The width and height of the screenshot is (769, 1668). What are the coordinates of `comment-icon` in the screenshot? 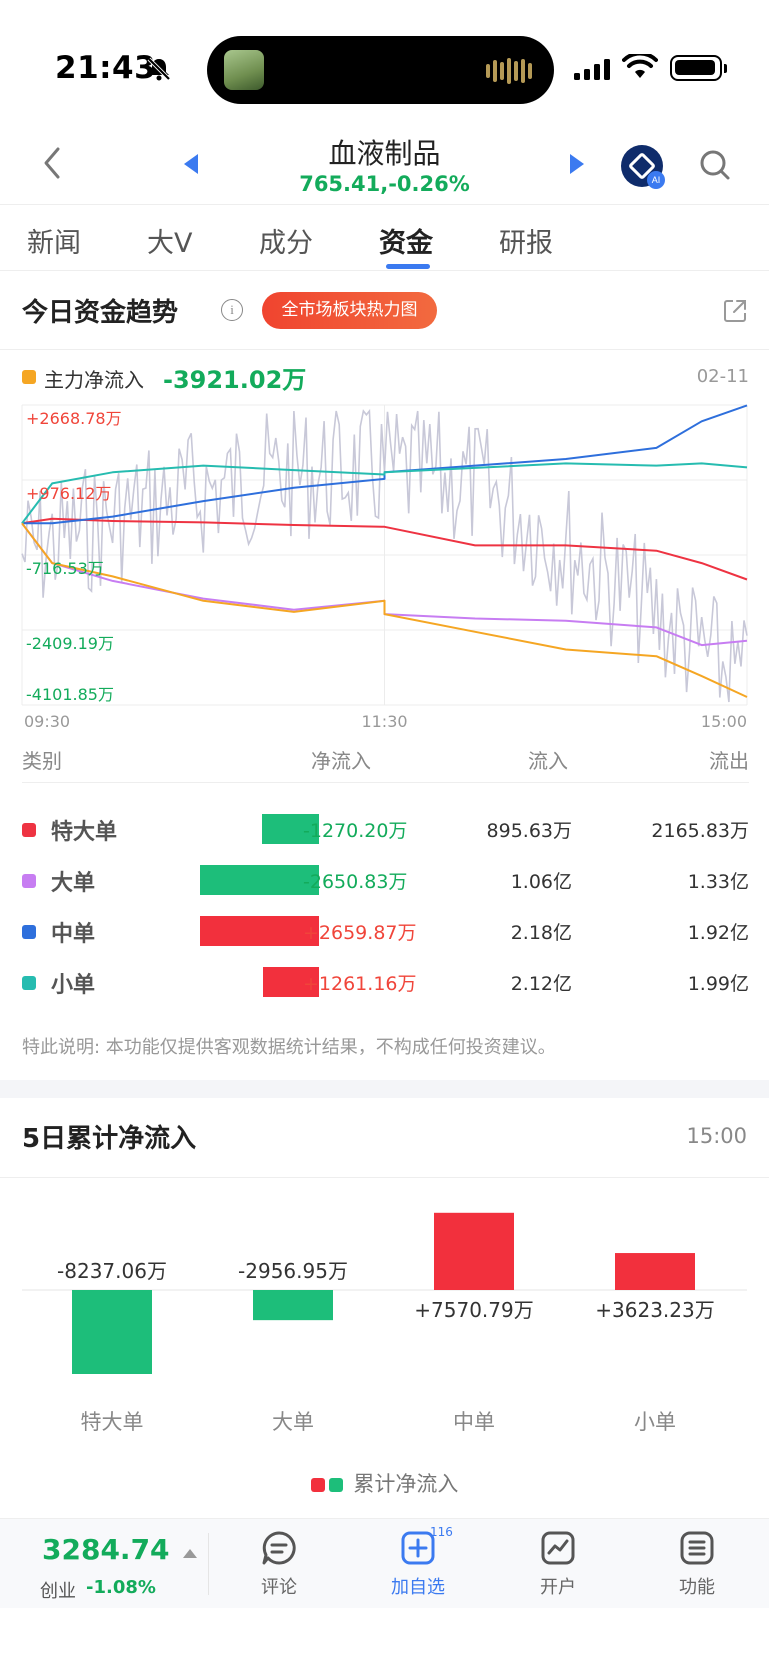 It's located at (279, 1548).